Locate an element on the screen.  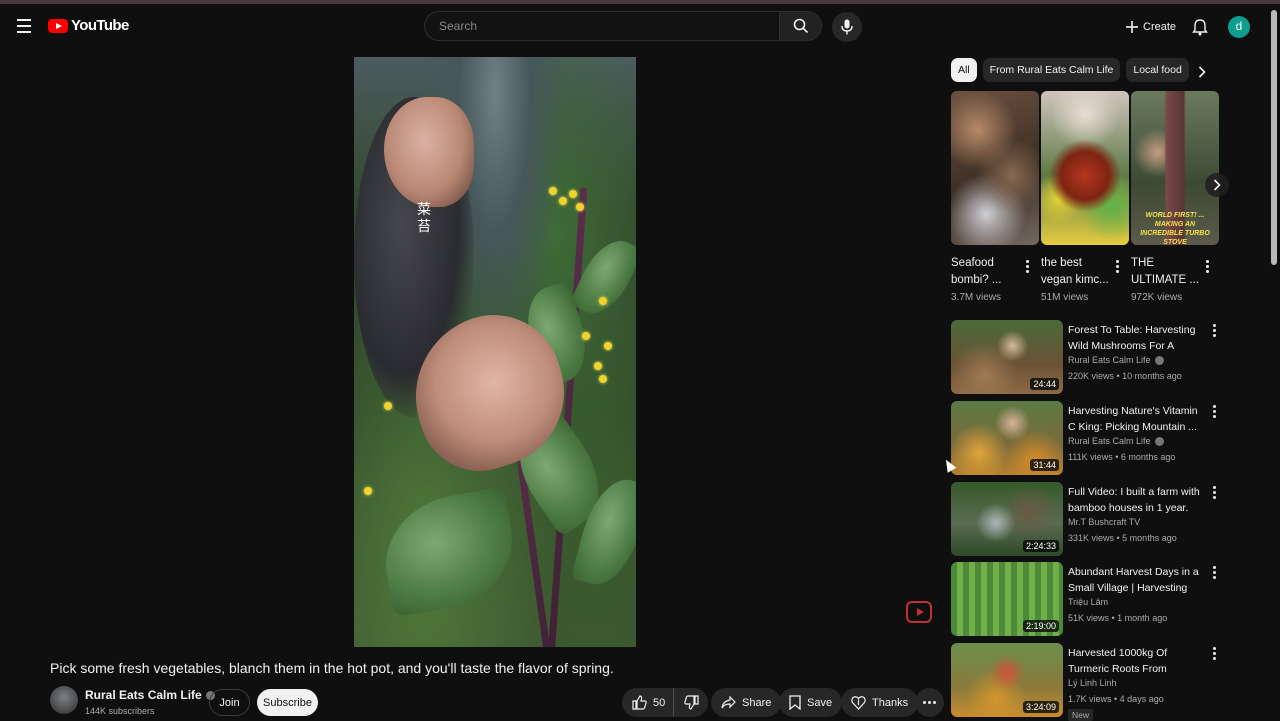
related-channel: Lý Linh Linh is located at coordinates (1092, 683).